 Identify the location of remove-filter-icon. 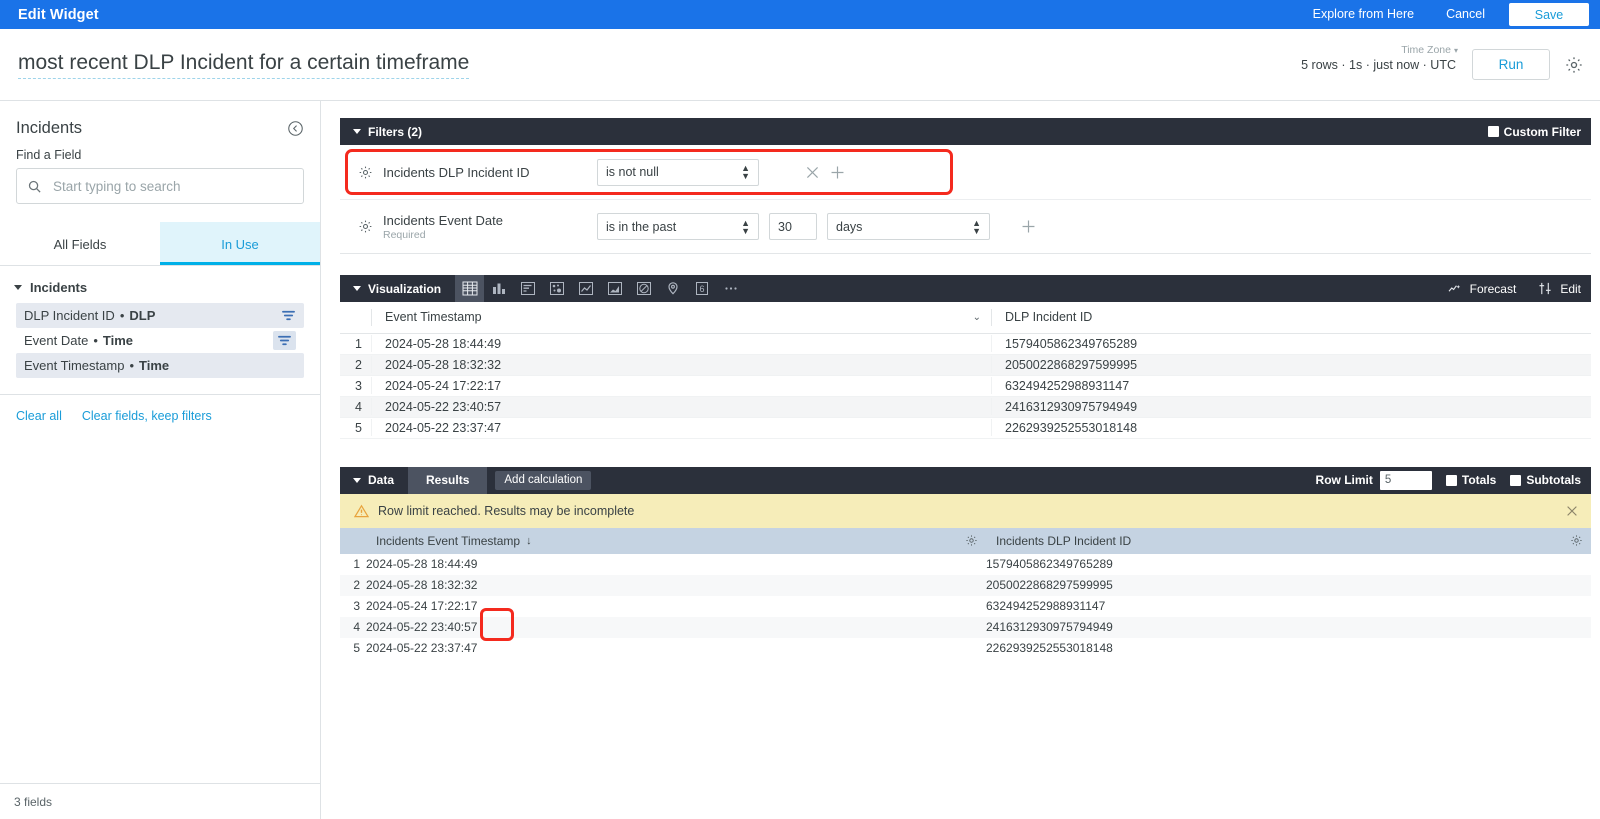
(812, 172).